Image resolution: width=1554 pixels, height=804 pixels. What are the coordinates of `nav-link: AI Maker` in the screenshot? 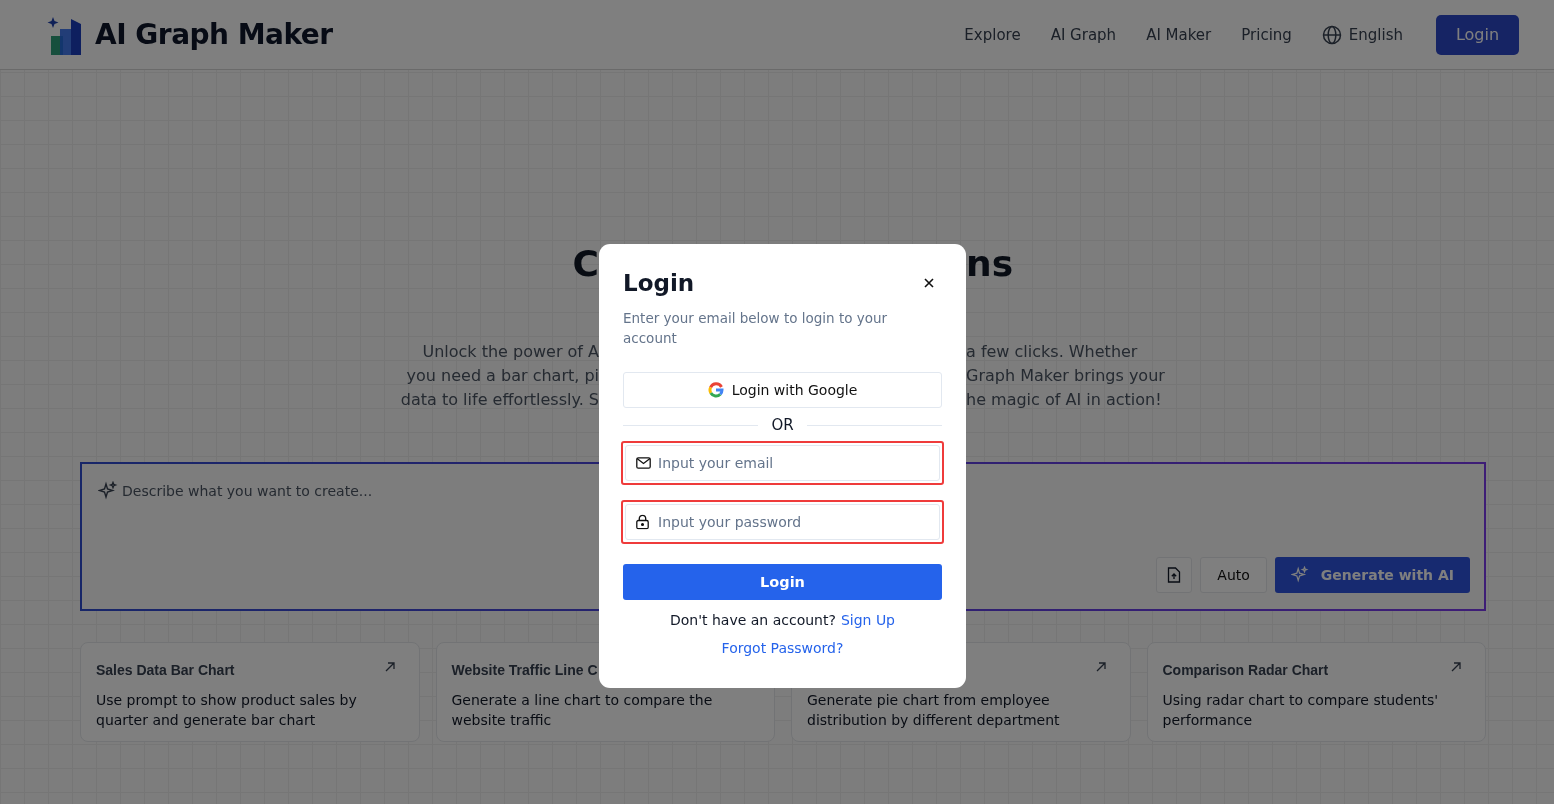 It's located at (1179, 34).